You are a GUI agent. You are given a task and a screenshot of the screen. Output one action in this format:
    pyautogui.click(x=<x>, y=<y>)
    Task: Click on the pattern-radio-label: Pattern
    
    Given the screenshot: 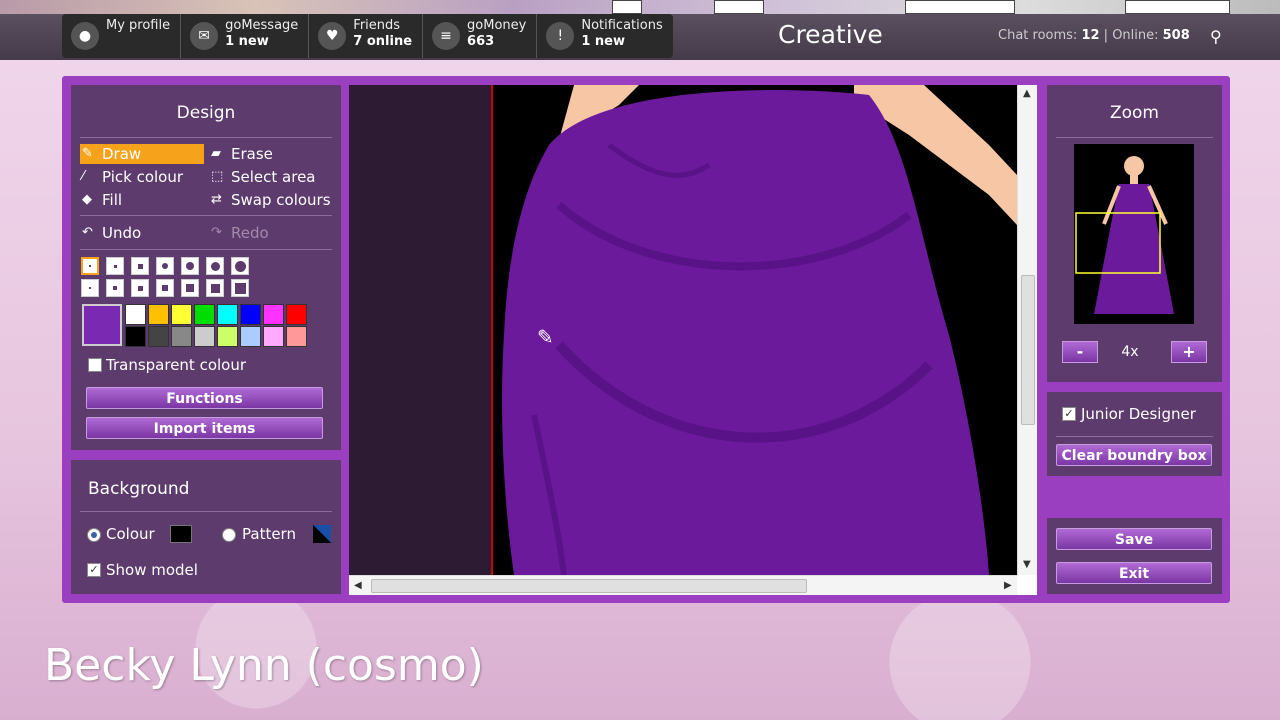 What is the action you would take?
    pyautogui.click(x=269, y=534)
    